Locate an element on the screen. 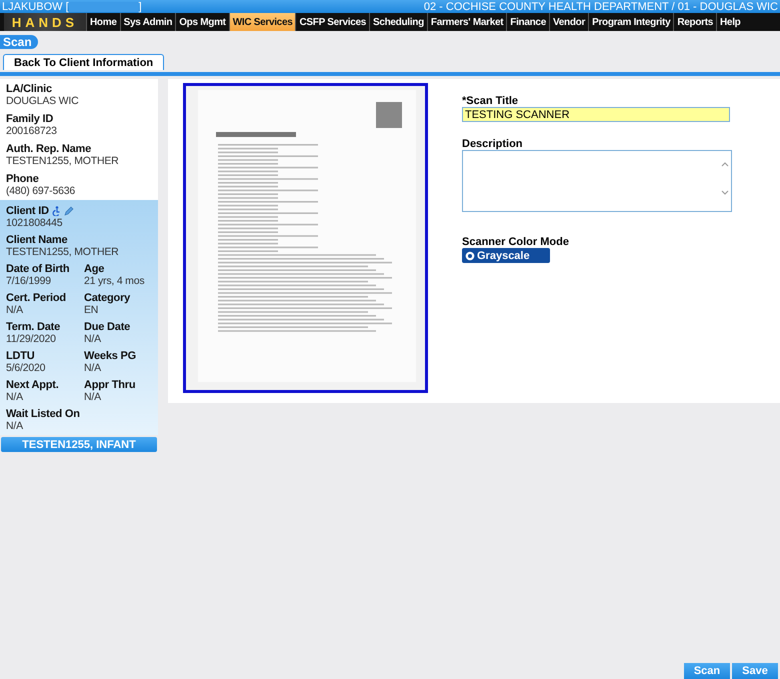  field-label: *Scan Title is located at coordinates (491, 101).